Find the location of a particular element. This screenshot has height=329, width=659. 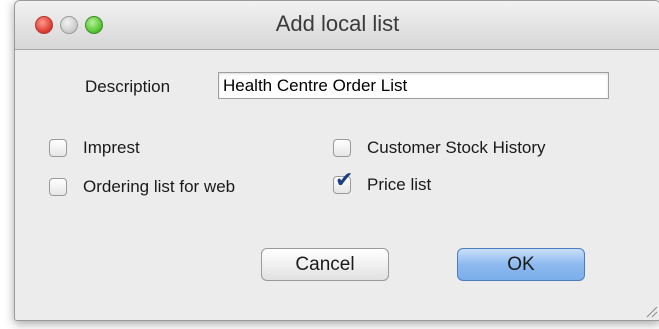

checkmark-icon: ✔ is located at coordinates (344, 179).